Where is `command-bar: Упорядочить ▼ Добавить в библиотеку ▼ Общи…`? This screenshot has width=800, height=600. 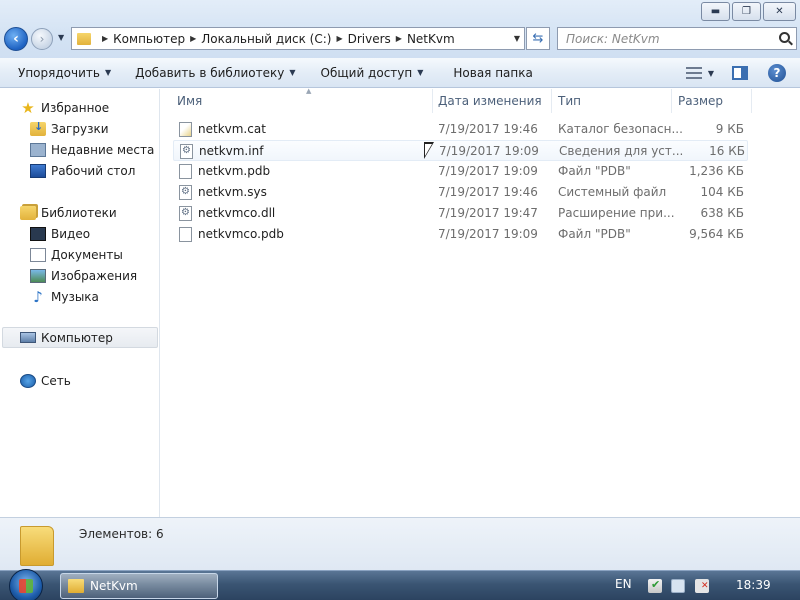 command-bar: Упорядочить ▼ Добавить в библиотеку ▼ Общи… is located at coordinates (400, 73).